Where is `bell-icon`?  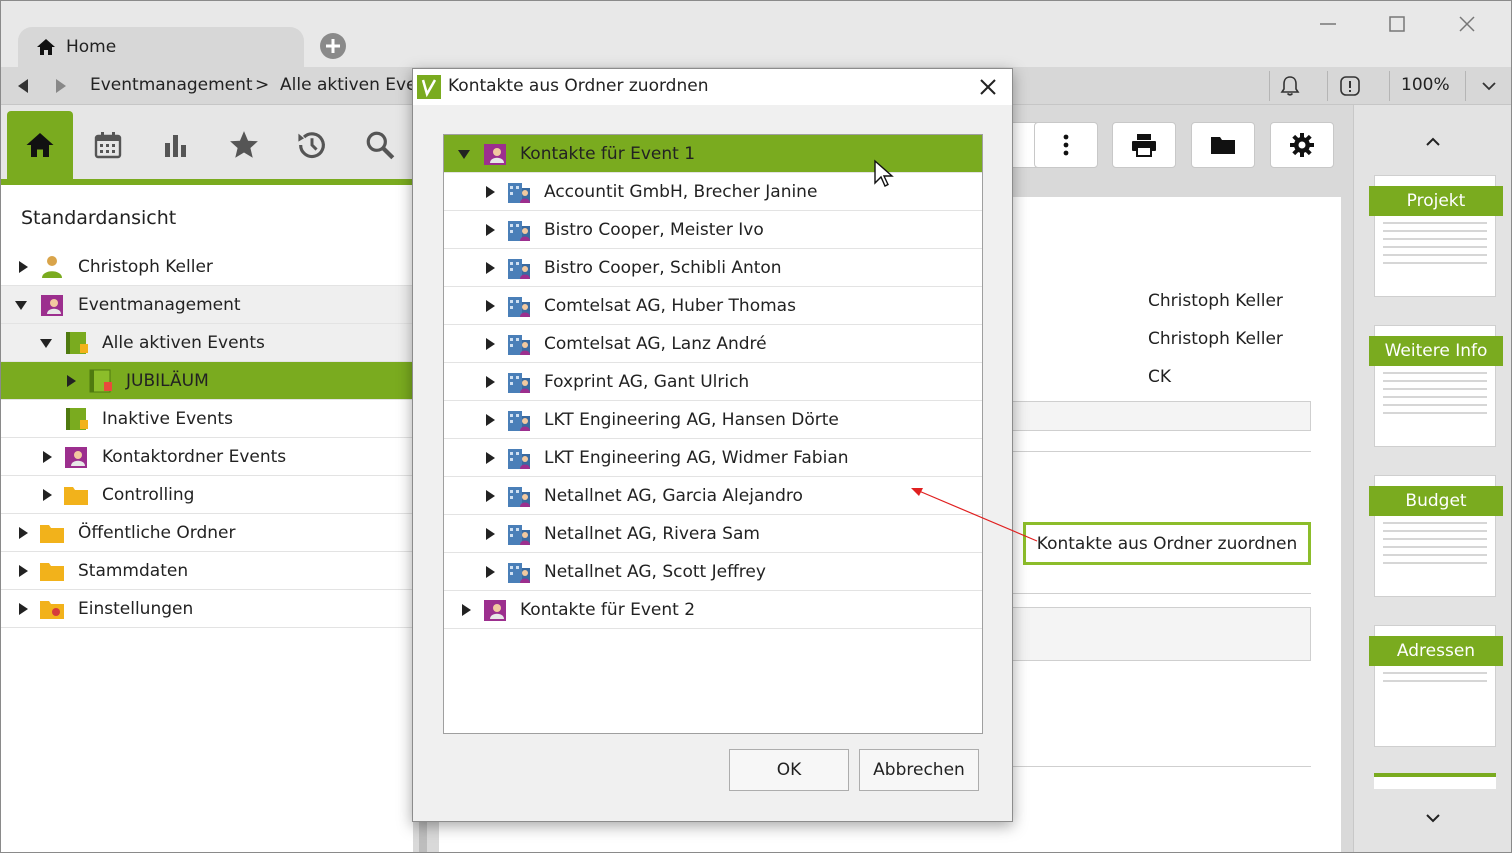 bell-icon is located at coordinates (1290, 86).